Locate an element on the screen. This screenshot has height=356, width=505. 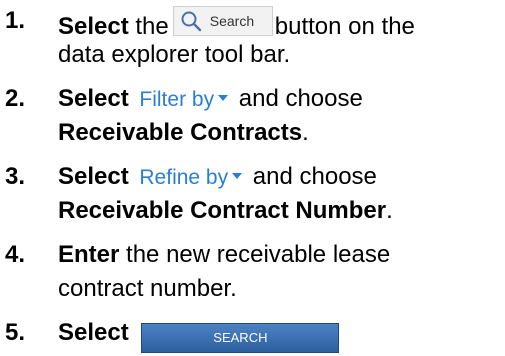
magnifier-icon is located at coordinates (191, 21).